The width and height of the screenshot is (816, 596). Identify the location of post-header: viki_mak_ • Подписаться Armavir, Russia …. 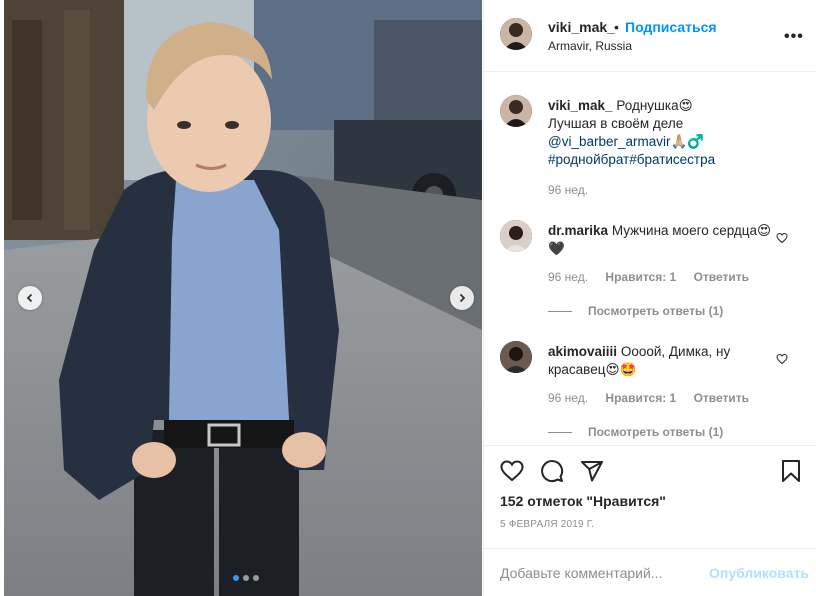
(650, 36).